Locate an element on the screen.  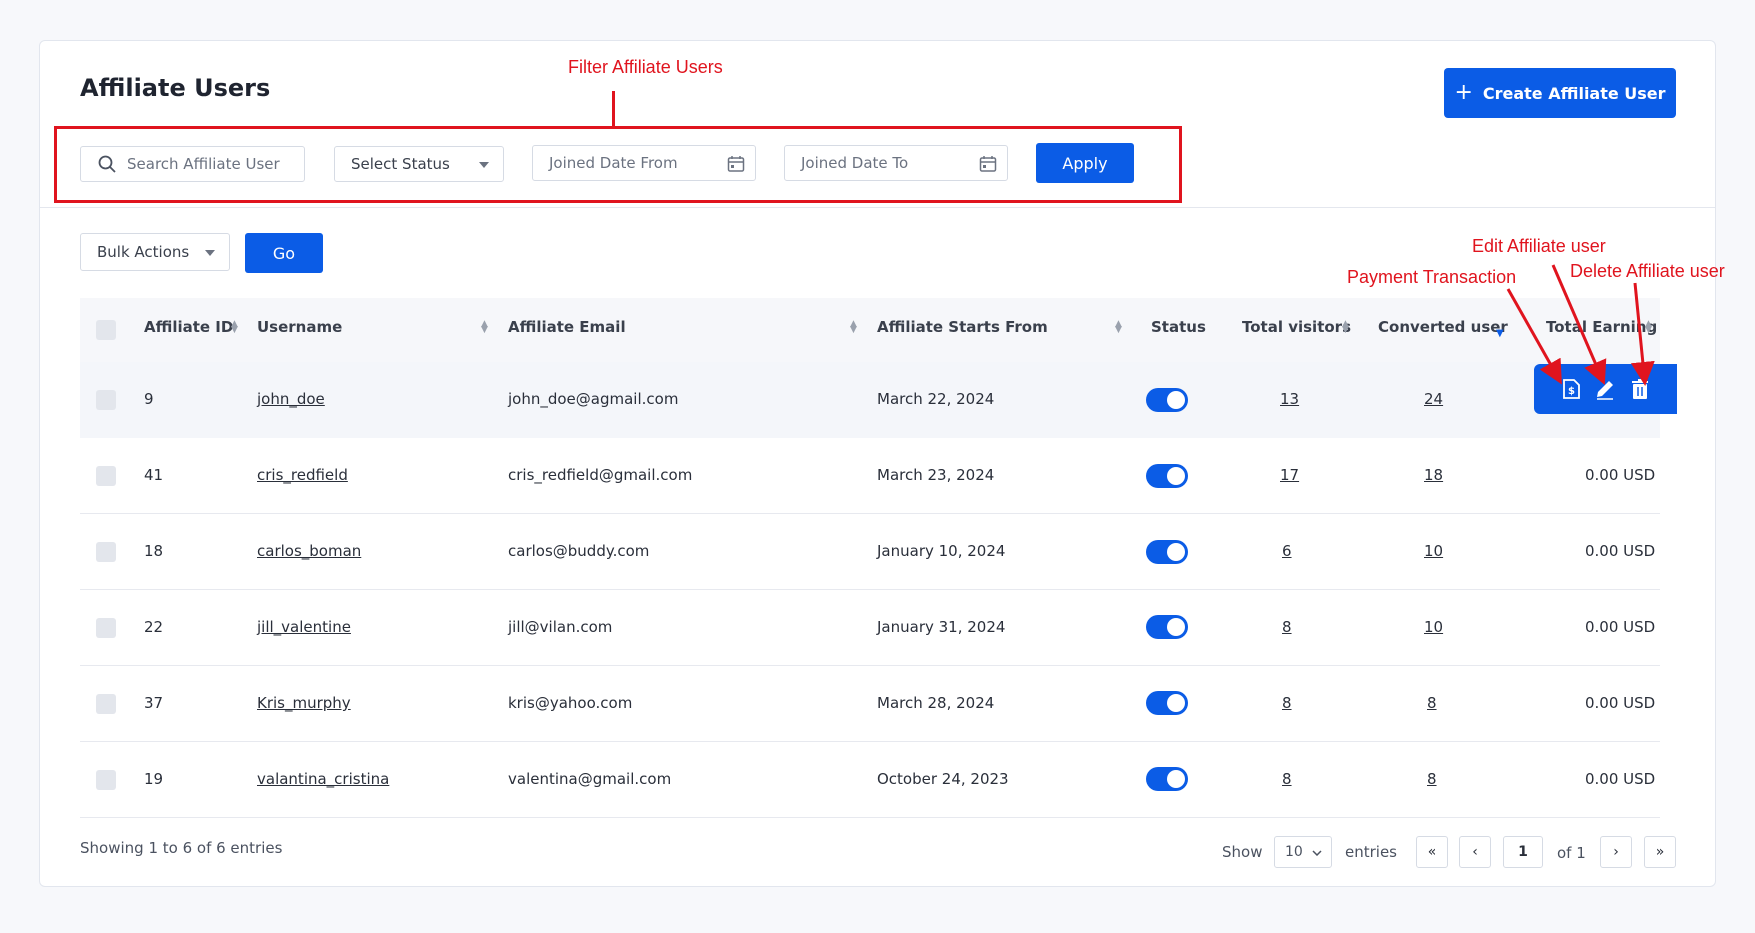
show-label: Show is located at coordinates (1242, 852).